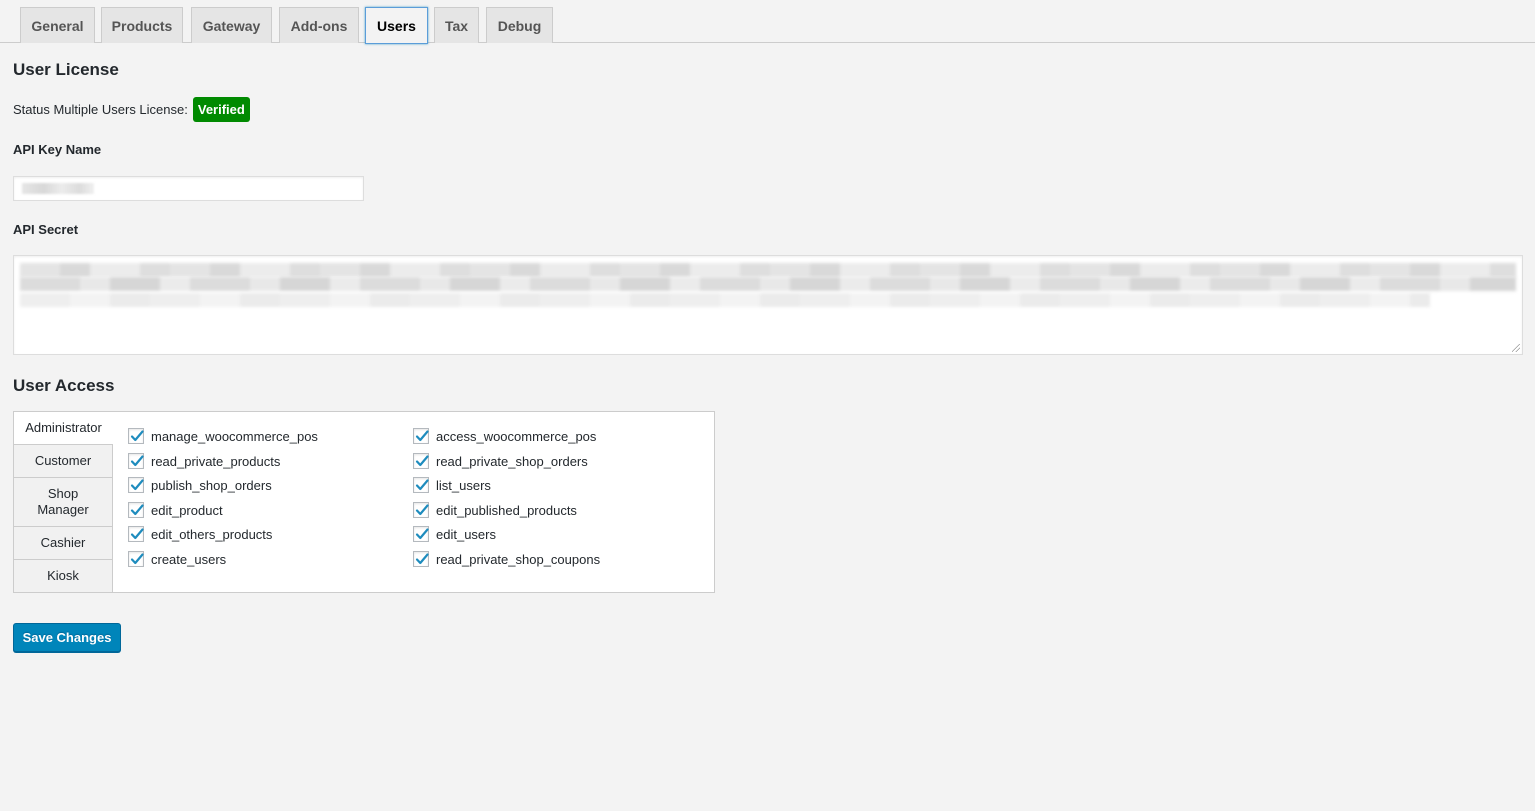 Image resolution: width=1535 pixels, height=811 pixels. I want to click on capability-item: access_woocommerce_pos, so click(504, 436).